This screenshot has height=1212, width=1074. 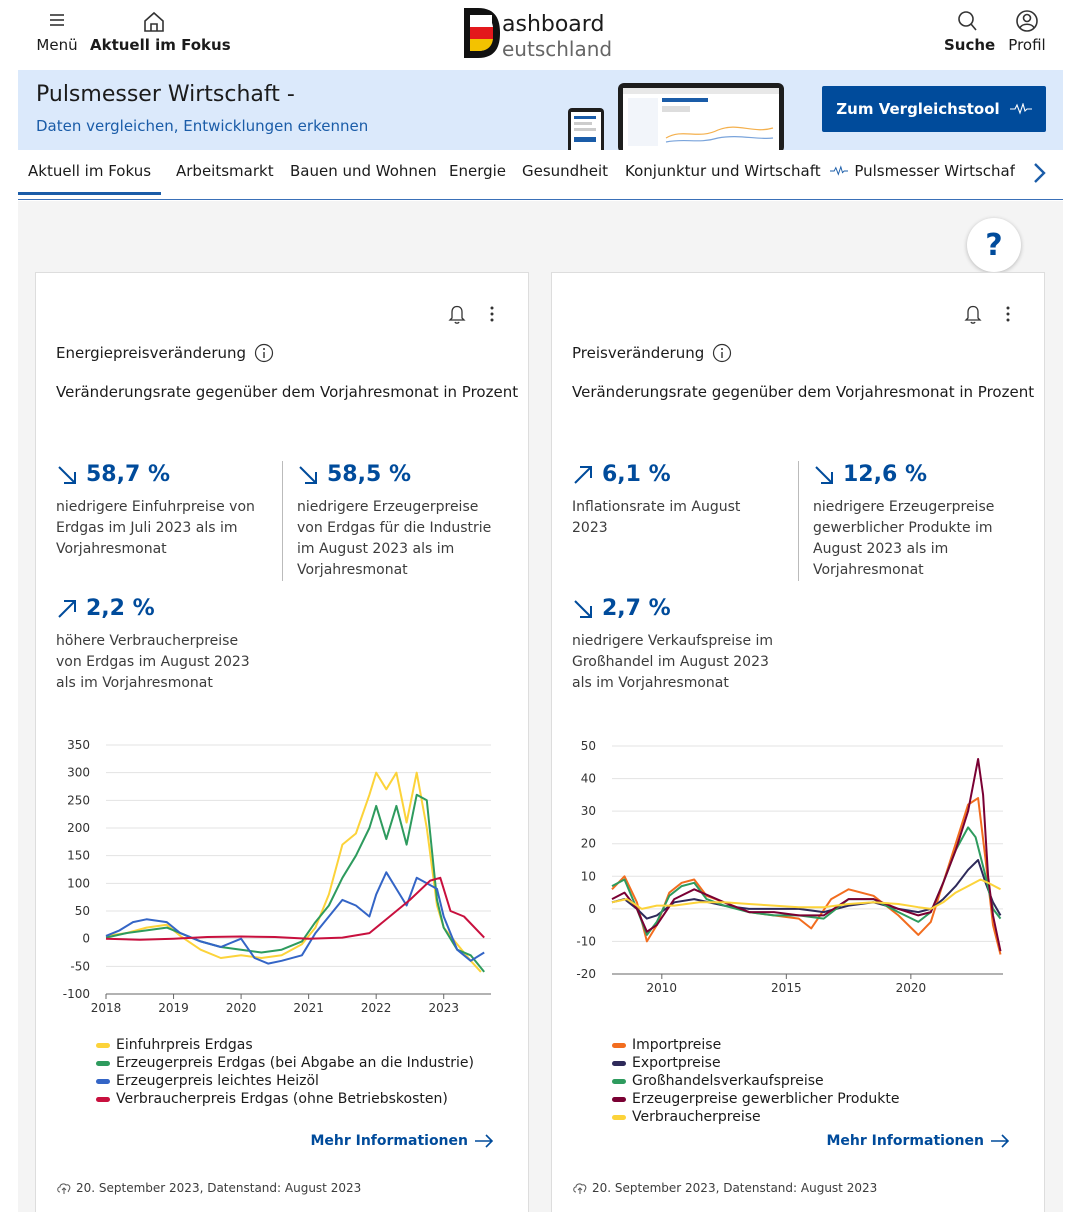 I want to click on kpi-value: 2,2 %, so click(x=161, y=609).